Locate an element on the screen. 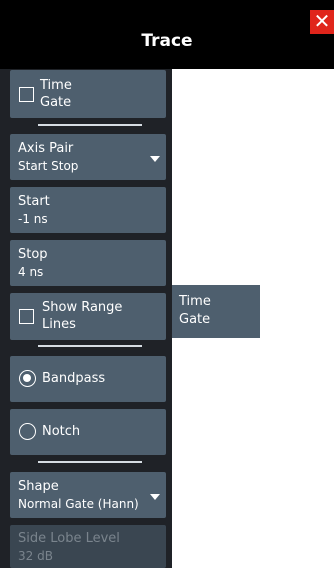  axis-pair-value: Start Stop is located at coordinates (48, 166).